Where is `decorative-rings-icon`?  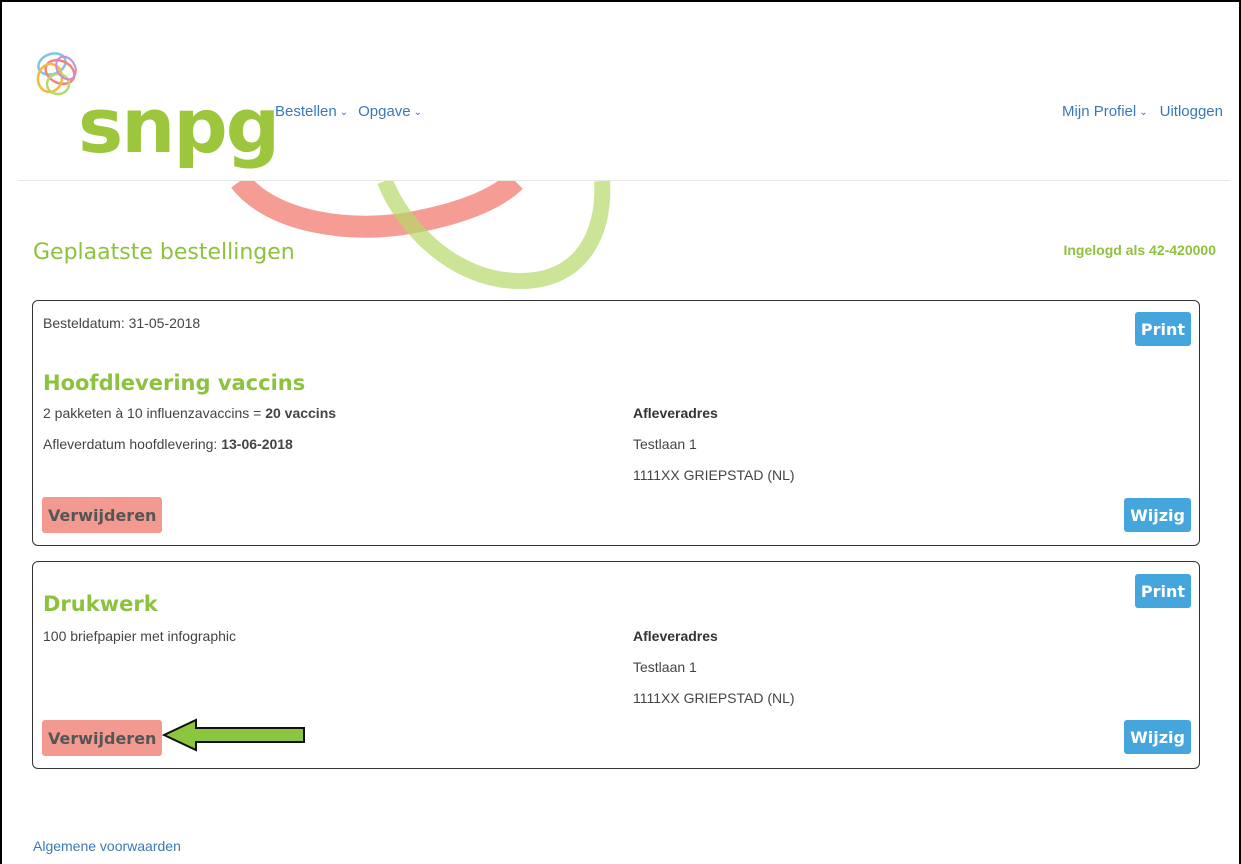 decorative-rings-icon is located at coordinates (421, 235).